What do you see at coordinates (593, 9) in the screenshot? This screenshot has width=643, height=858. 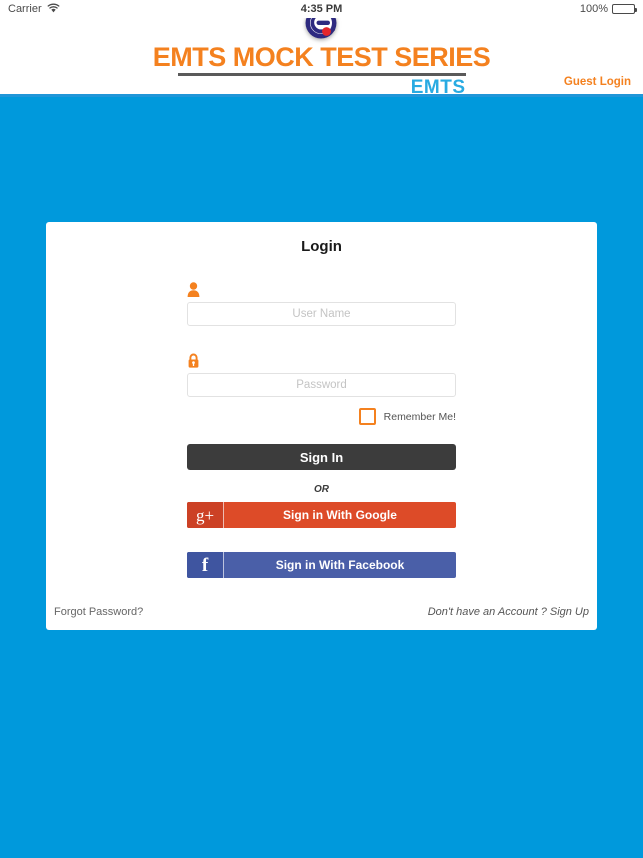 I see `battery-percent-label: 100%` at bounding box center [593, 9].